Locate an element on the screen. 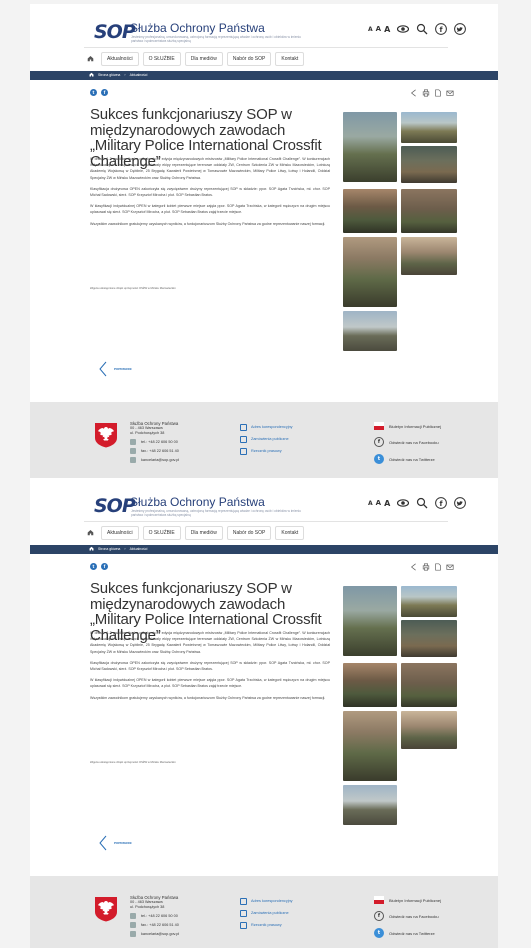 The width and height of the screenshot is (531, 948). header-tools: A A A f is located at coordinates (417, 503).